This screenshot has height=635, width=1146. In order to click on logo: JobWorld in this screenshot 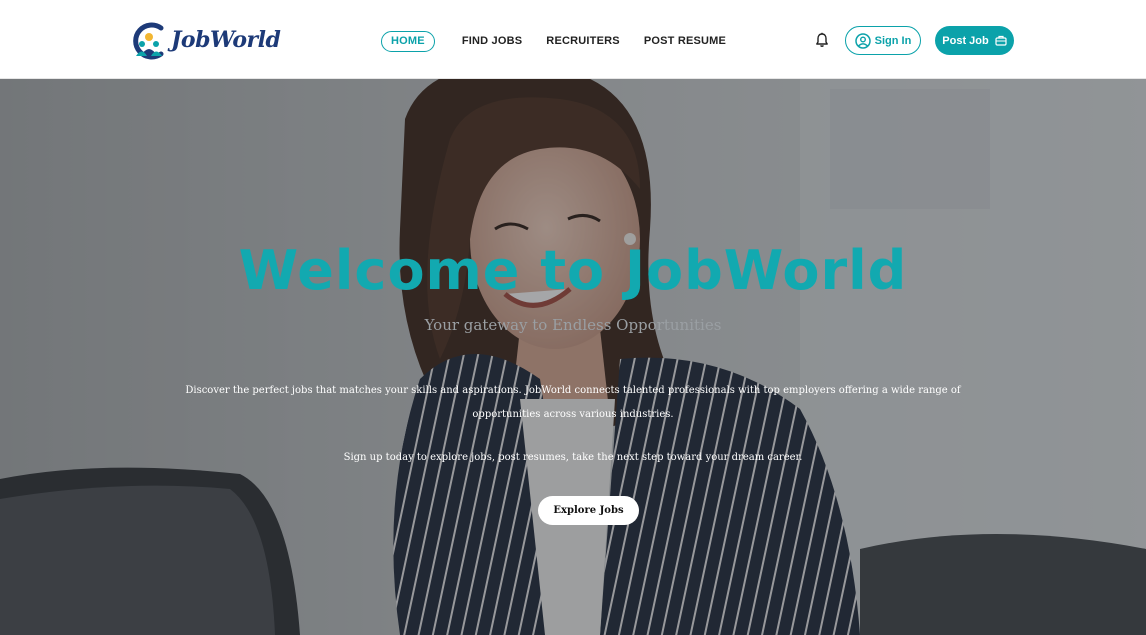, I will do `click(206, 40)`.